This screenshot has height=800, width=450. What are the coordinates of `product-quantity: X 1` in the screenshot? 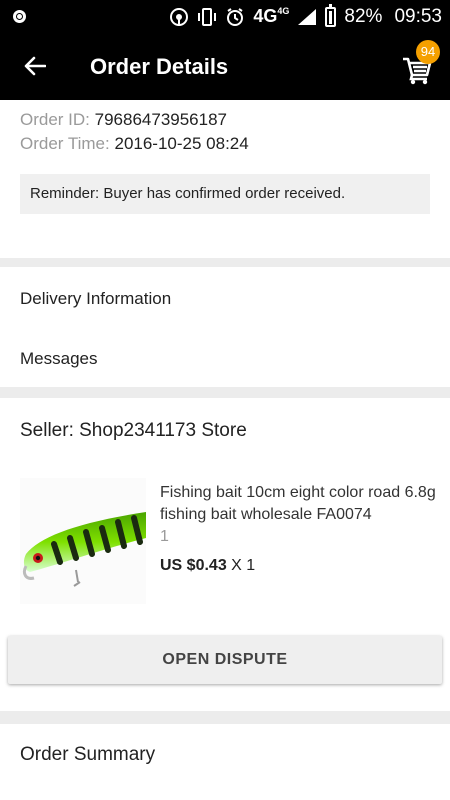 It's located at (243, 565).